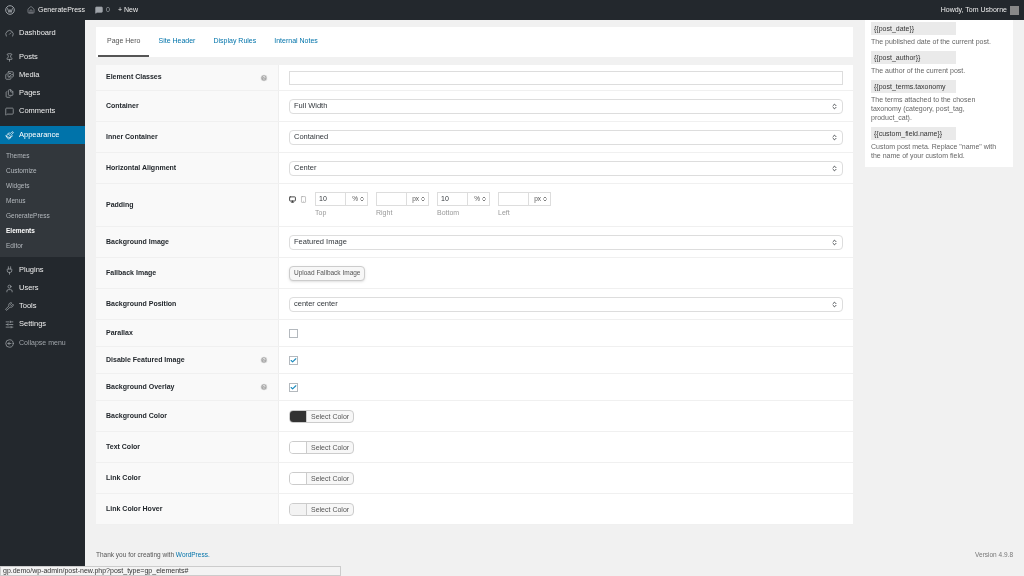  Describe the element at coordinates (9, 343) in the screenshot. I see `collapse-icon` at that location.